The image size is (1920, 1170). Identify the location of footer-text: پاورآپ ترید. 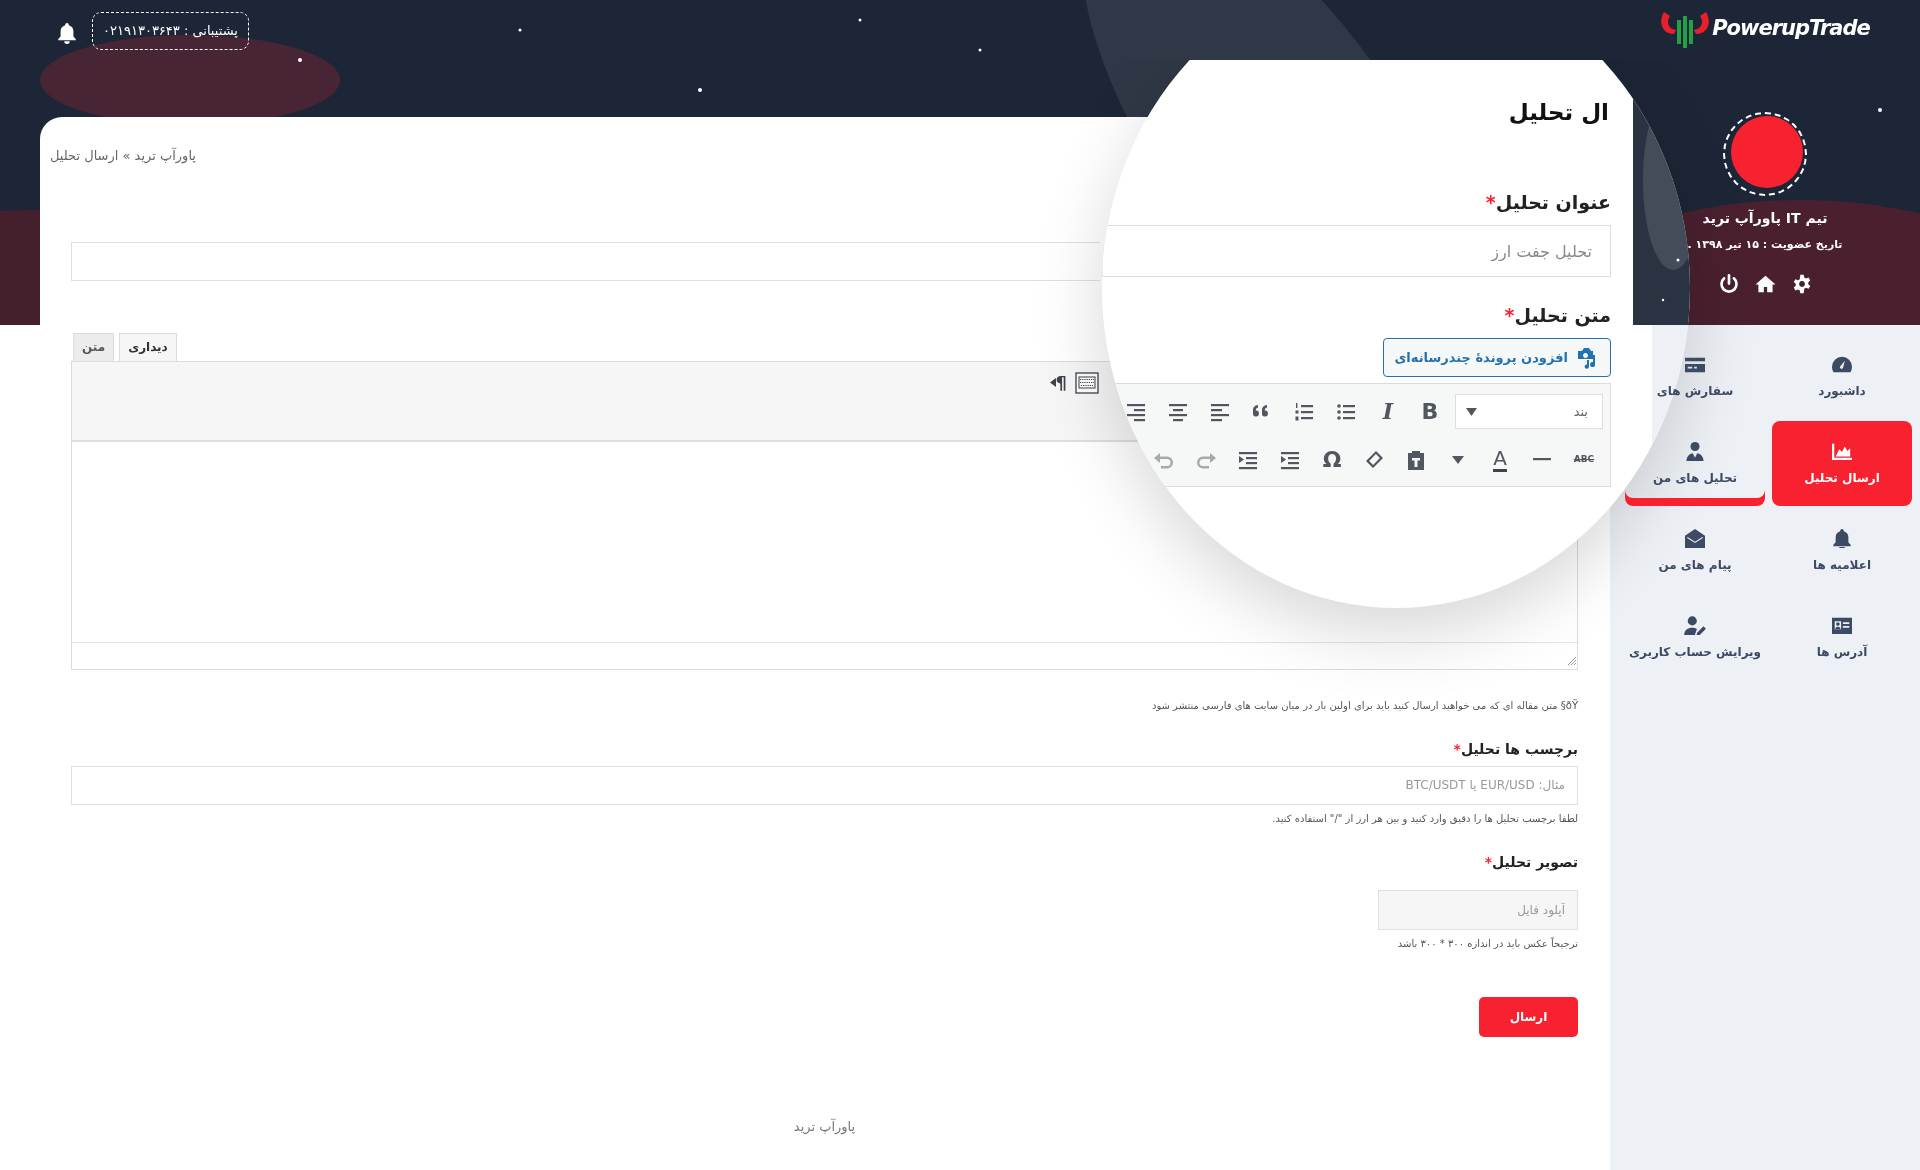
(824, 1126).